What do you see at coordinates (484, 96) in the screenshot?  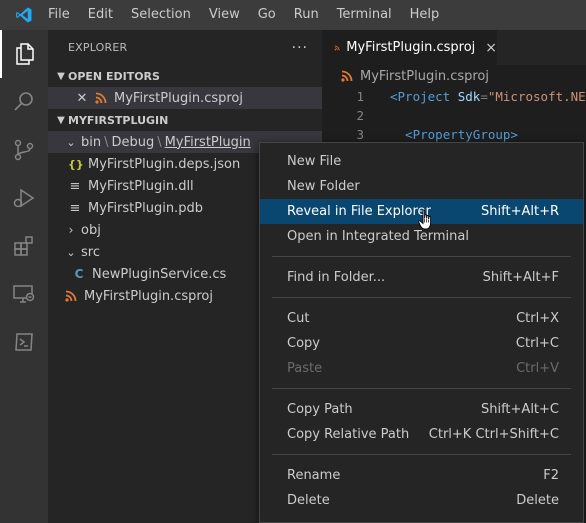 I see `code-punct: =` at bounding box center [484, 96].